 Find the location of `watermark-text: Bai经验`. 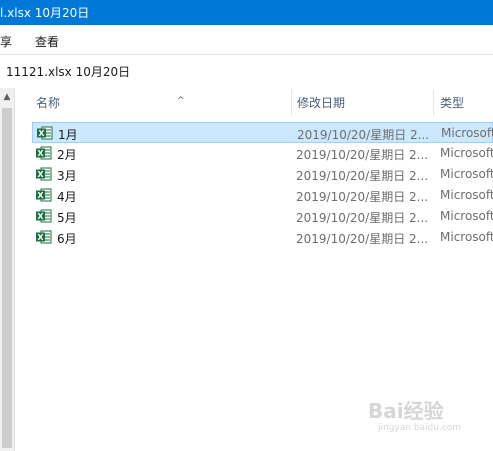

watermark-text: Bai经验 is located at coordinates (406, 411).